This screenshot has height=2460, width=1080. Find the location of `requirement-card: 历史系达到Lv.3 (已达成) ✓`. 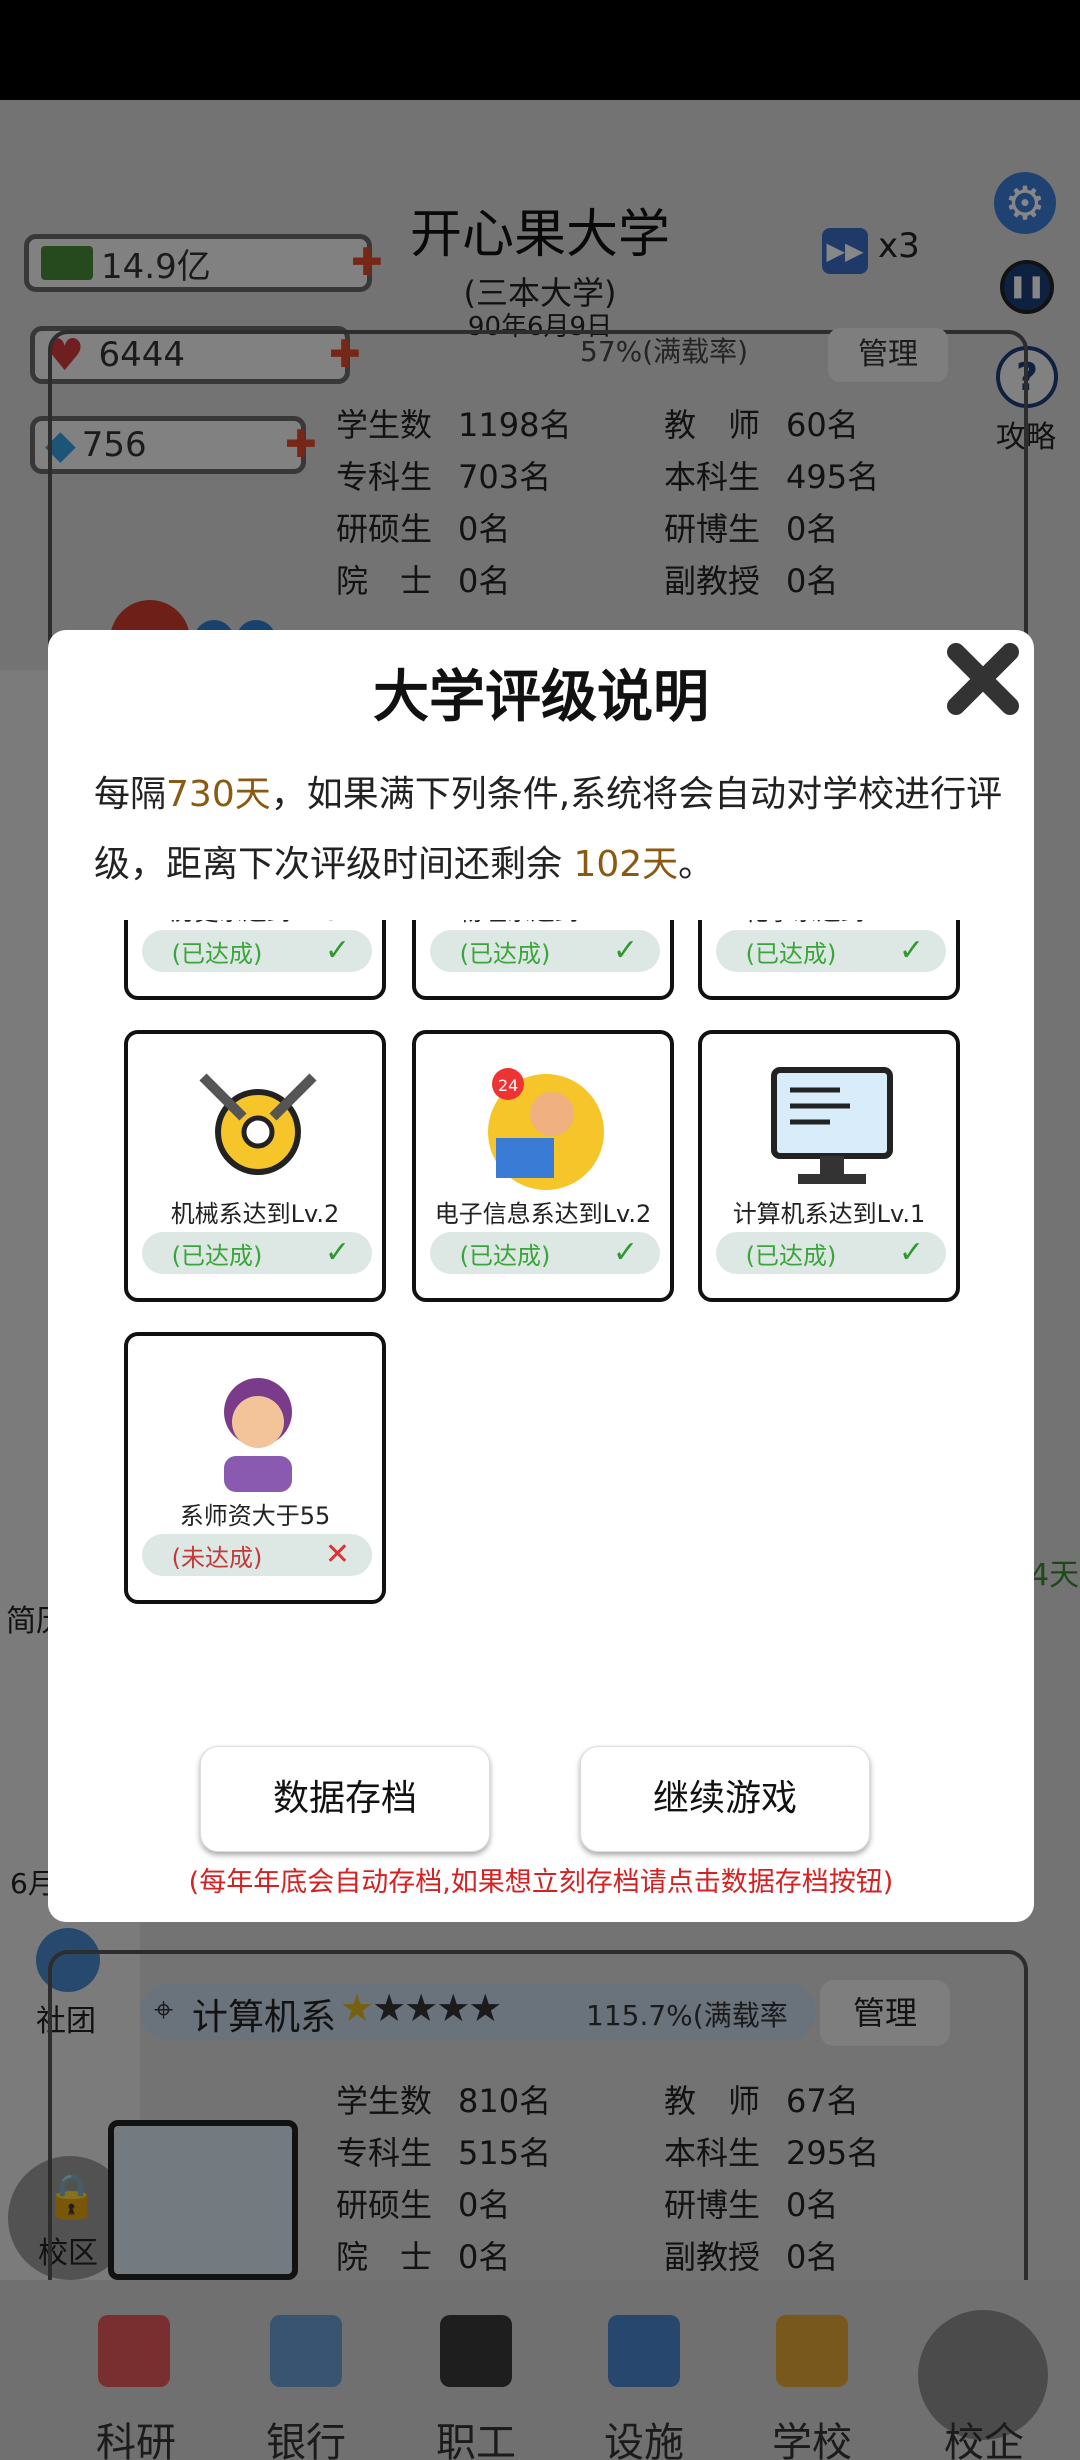

requirement-card: 历史系达到Lv.3 (已达成) ✓ is located at coordinates (255, 960).